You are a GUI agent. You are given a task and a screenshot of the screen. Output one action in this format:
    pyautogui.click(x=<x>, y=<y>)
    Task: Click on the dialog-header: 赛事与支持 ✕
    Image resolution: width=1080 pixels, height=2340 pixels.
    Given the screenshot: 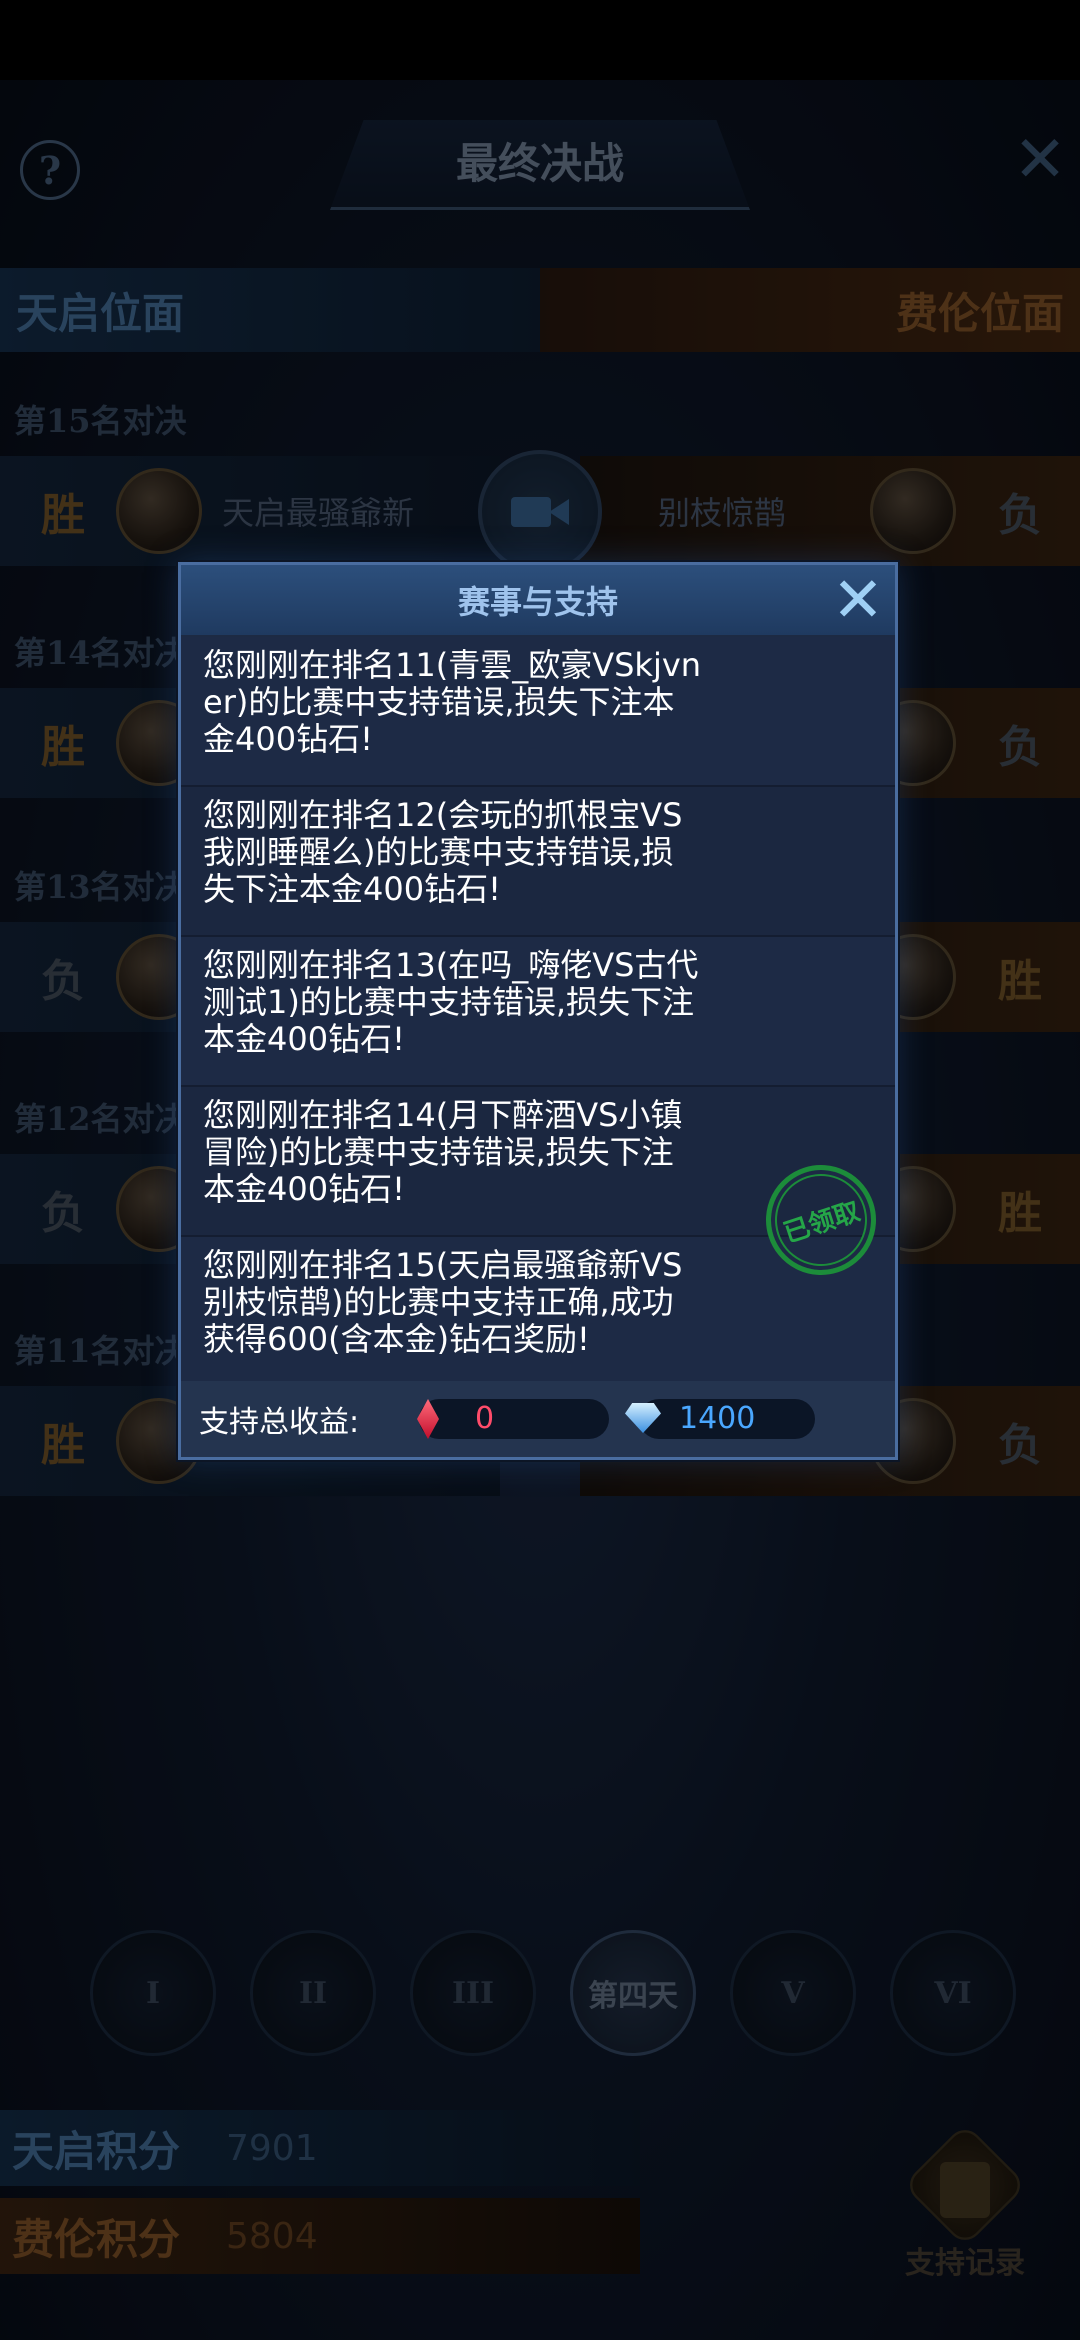 What is the action you would take?
    pyautogui.click(x=538, y=600)
    